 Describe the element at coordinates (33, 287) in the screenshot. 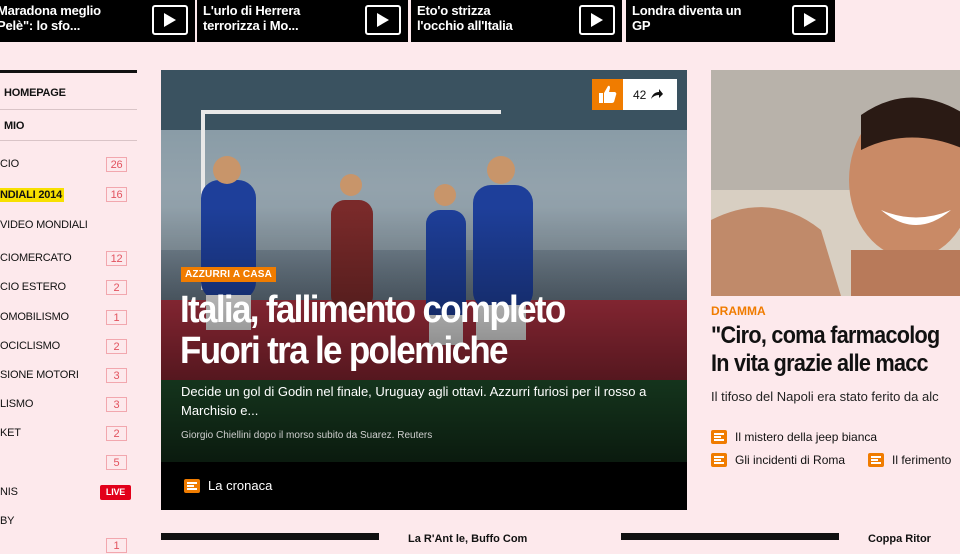

I see `sidebar-item-label: CIO ESTERO` at that location.